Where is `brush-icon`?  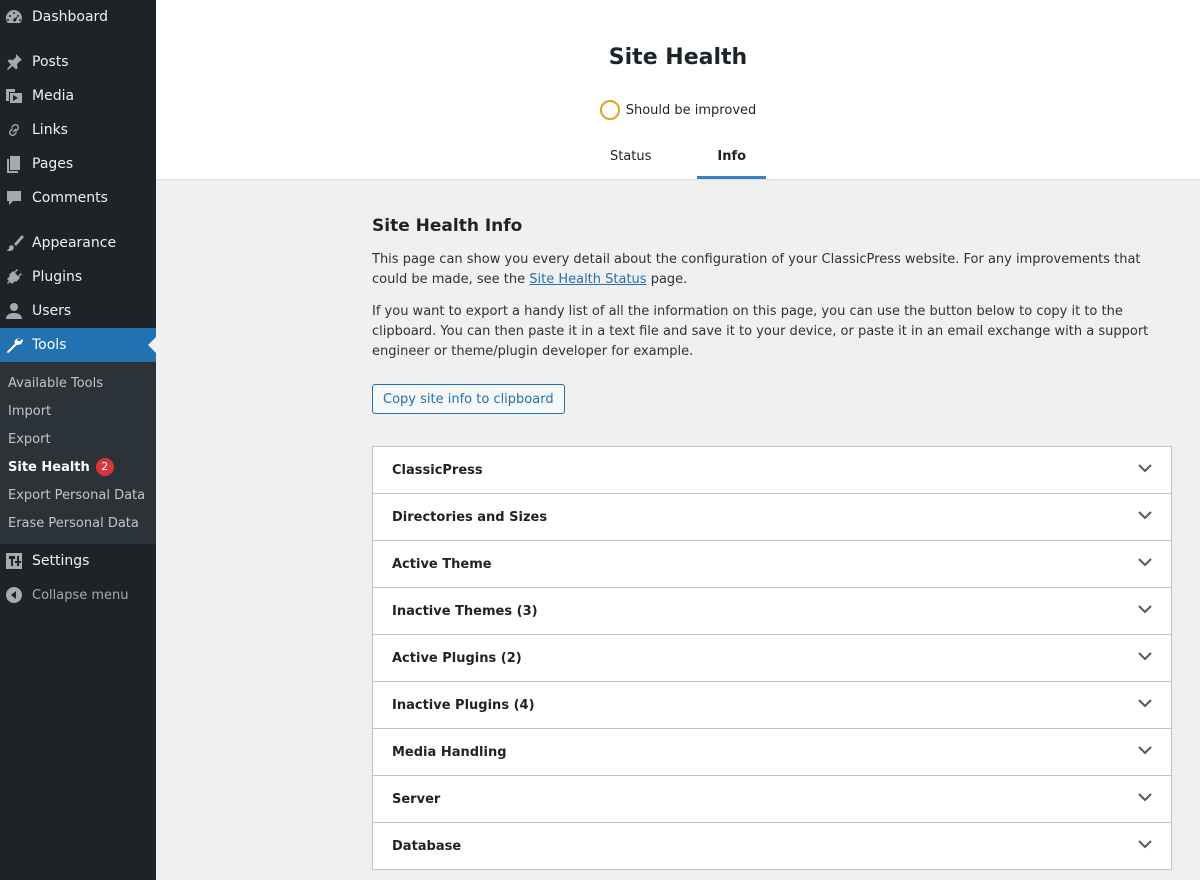
brush-icon is located at coordinates (16, 243).